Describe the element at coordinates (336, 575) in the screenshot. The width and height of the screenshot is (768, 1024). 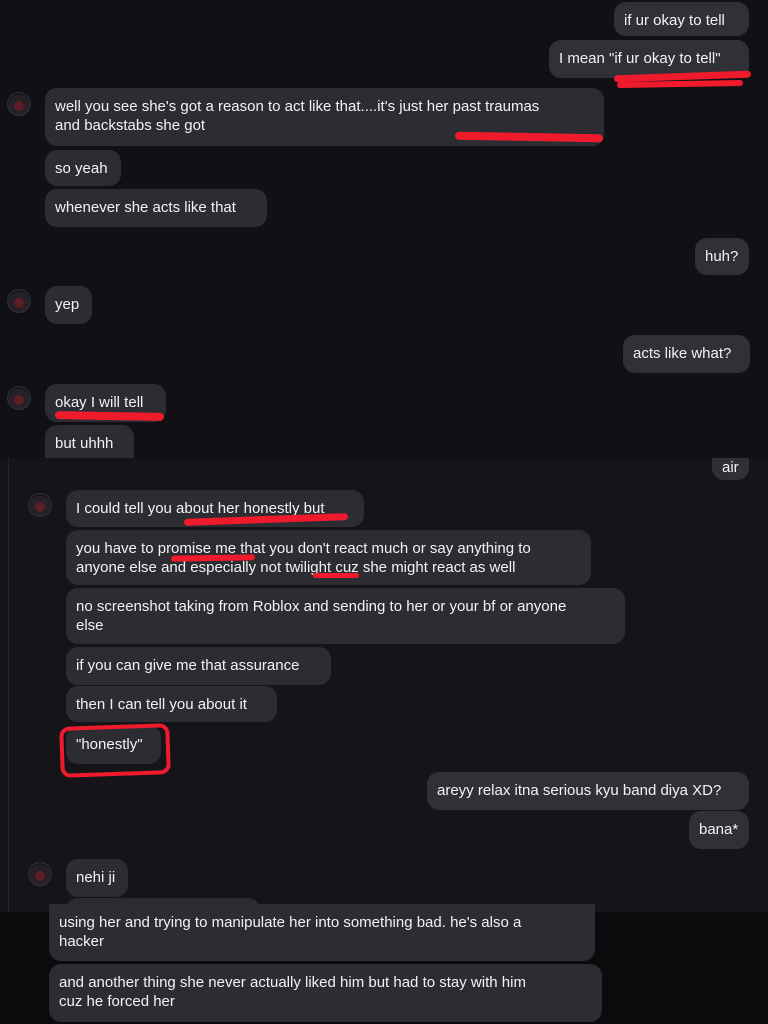
I see `red-underline-annotation` at that location.